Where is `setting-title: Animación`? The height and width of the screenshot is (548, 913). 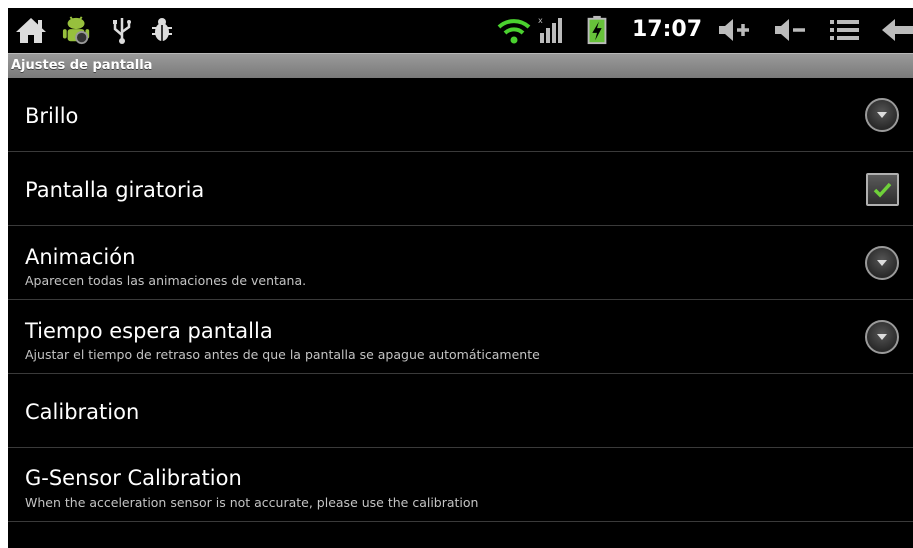
setting-title: Animación is located at coordinates (80, 257).